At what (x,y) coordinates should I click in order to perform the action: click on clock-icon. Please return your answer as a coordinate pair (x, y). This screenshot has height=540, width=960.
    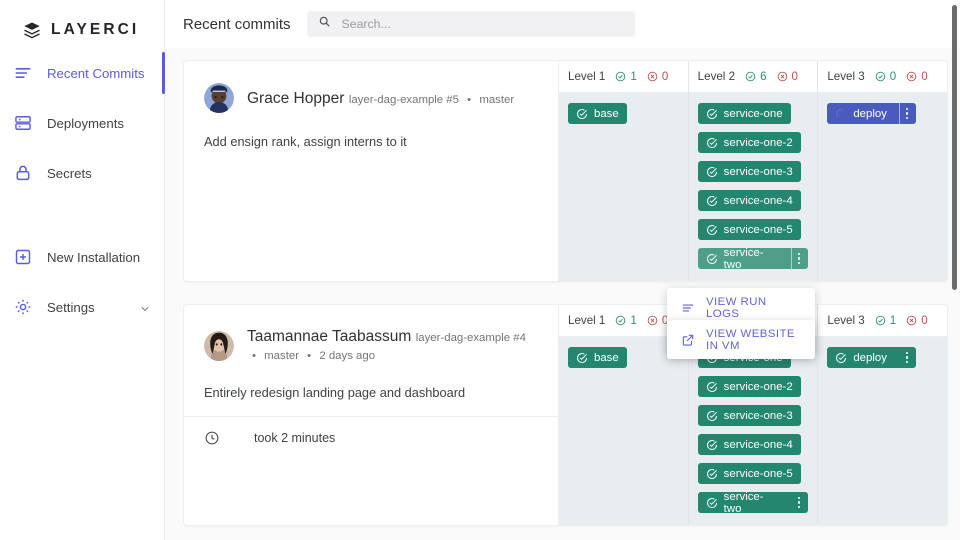
    Looking at the image, I should click on (212, 438).